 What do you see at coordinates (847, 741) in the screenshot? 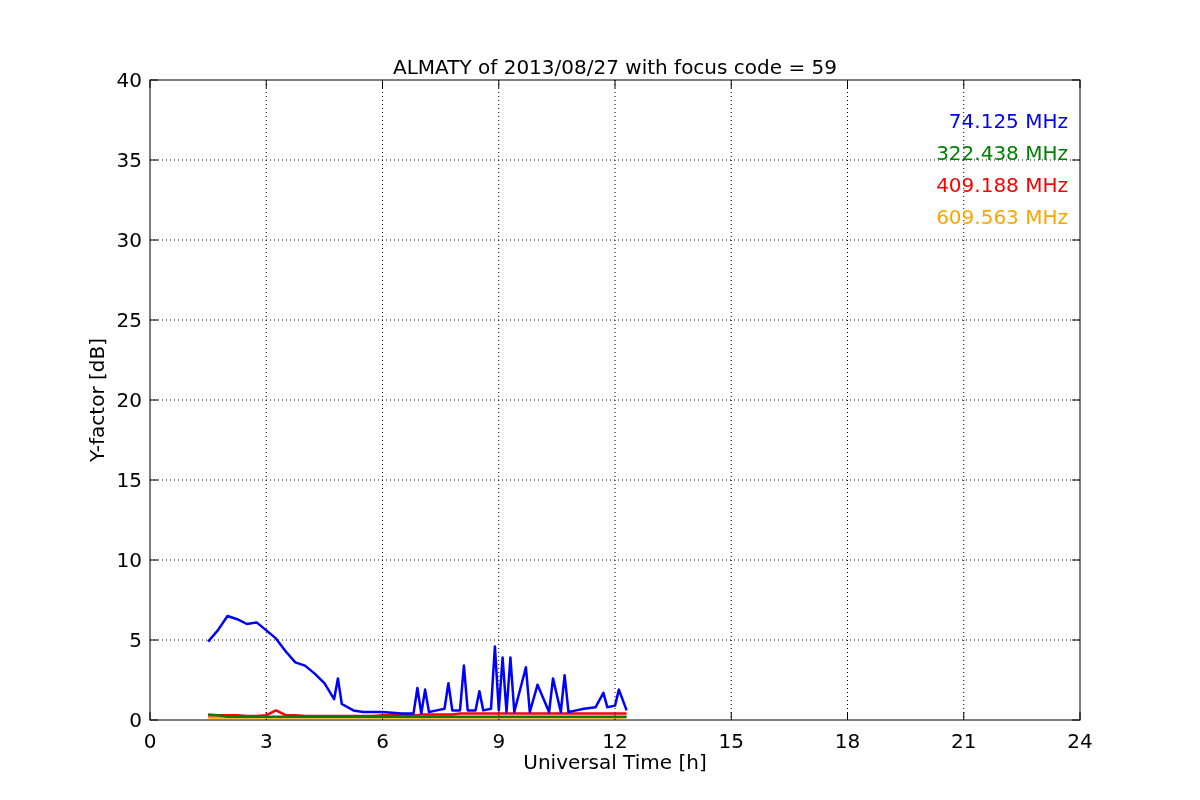
I see `x-tick-label: 18` at bounding box center [847, 741].